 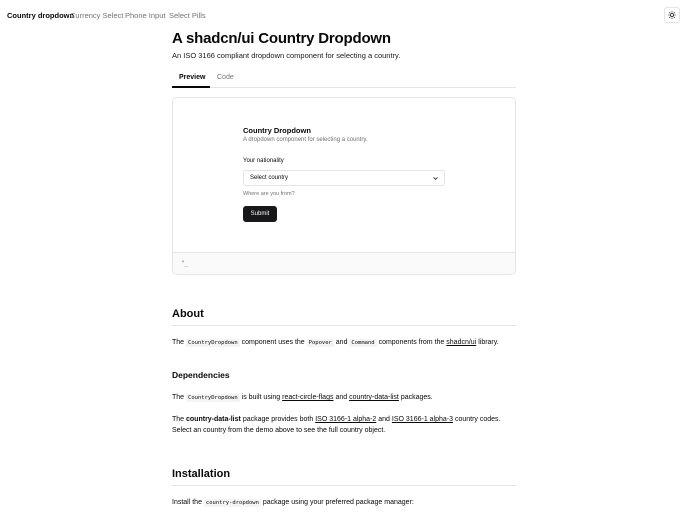 What do you see at coordinates (344, 178) in the screenshot?
I see `country-select: Select country` at bounding box center [344, 178].